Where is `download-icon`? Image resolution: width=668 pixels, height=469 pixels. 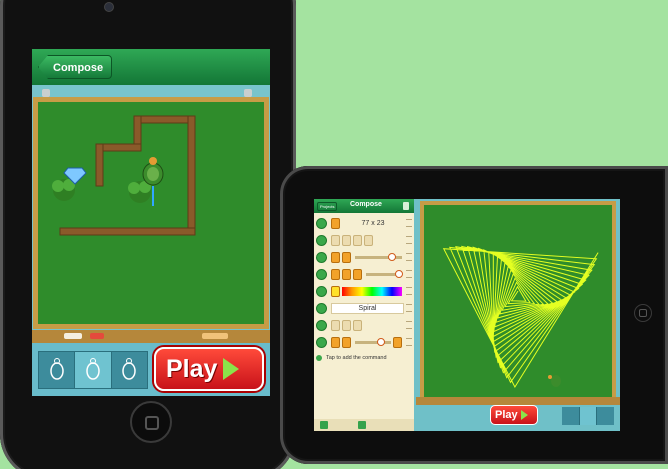 download-icon is located at coordinates (324, 425).